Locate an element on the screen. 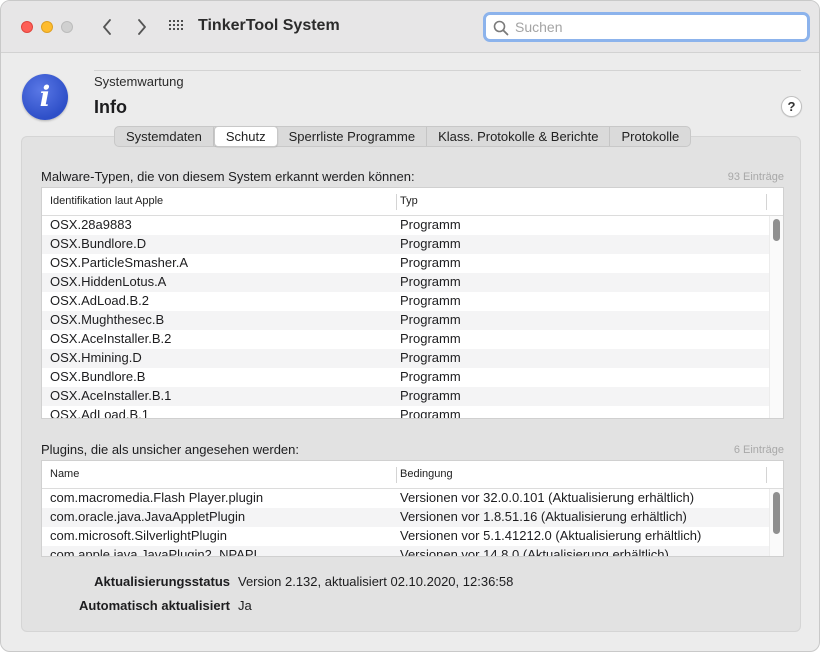 The image size is (820, 652). info-icon: i is located at coordinates (45, 97).